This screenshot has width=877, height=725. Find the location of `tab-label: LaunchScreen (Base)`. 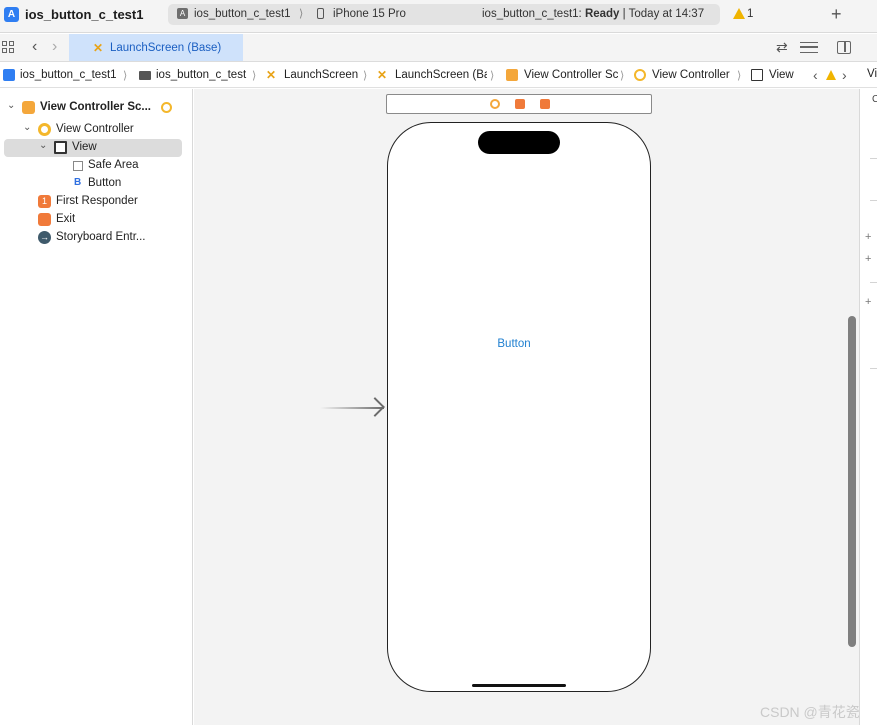

tab-label: LaunchScreen (Base) is located at coordinates (165, 48).